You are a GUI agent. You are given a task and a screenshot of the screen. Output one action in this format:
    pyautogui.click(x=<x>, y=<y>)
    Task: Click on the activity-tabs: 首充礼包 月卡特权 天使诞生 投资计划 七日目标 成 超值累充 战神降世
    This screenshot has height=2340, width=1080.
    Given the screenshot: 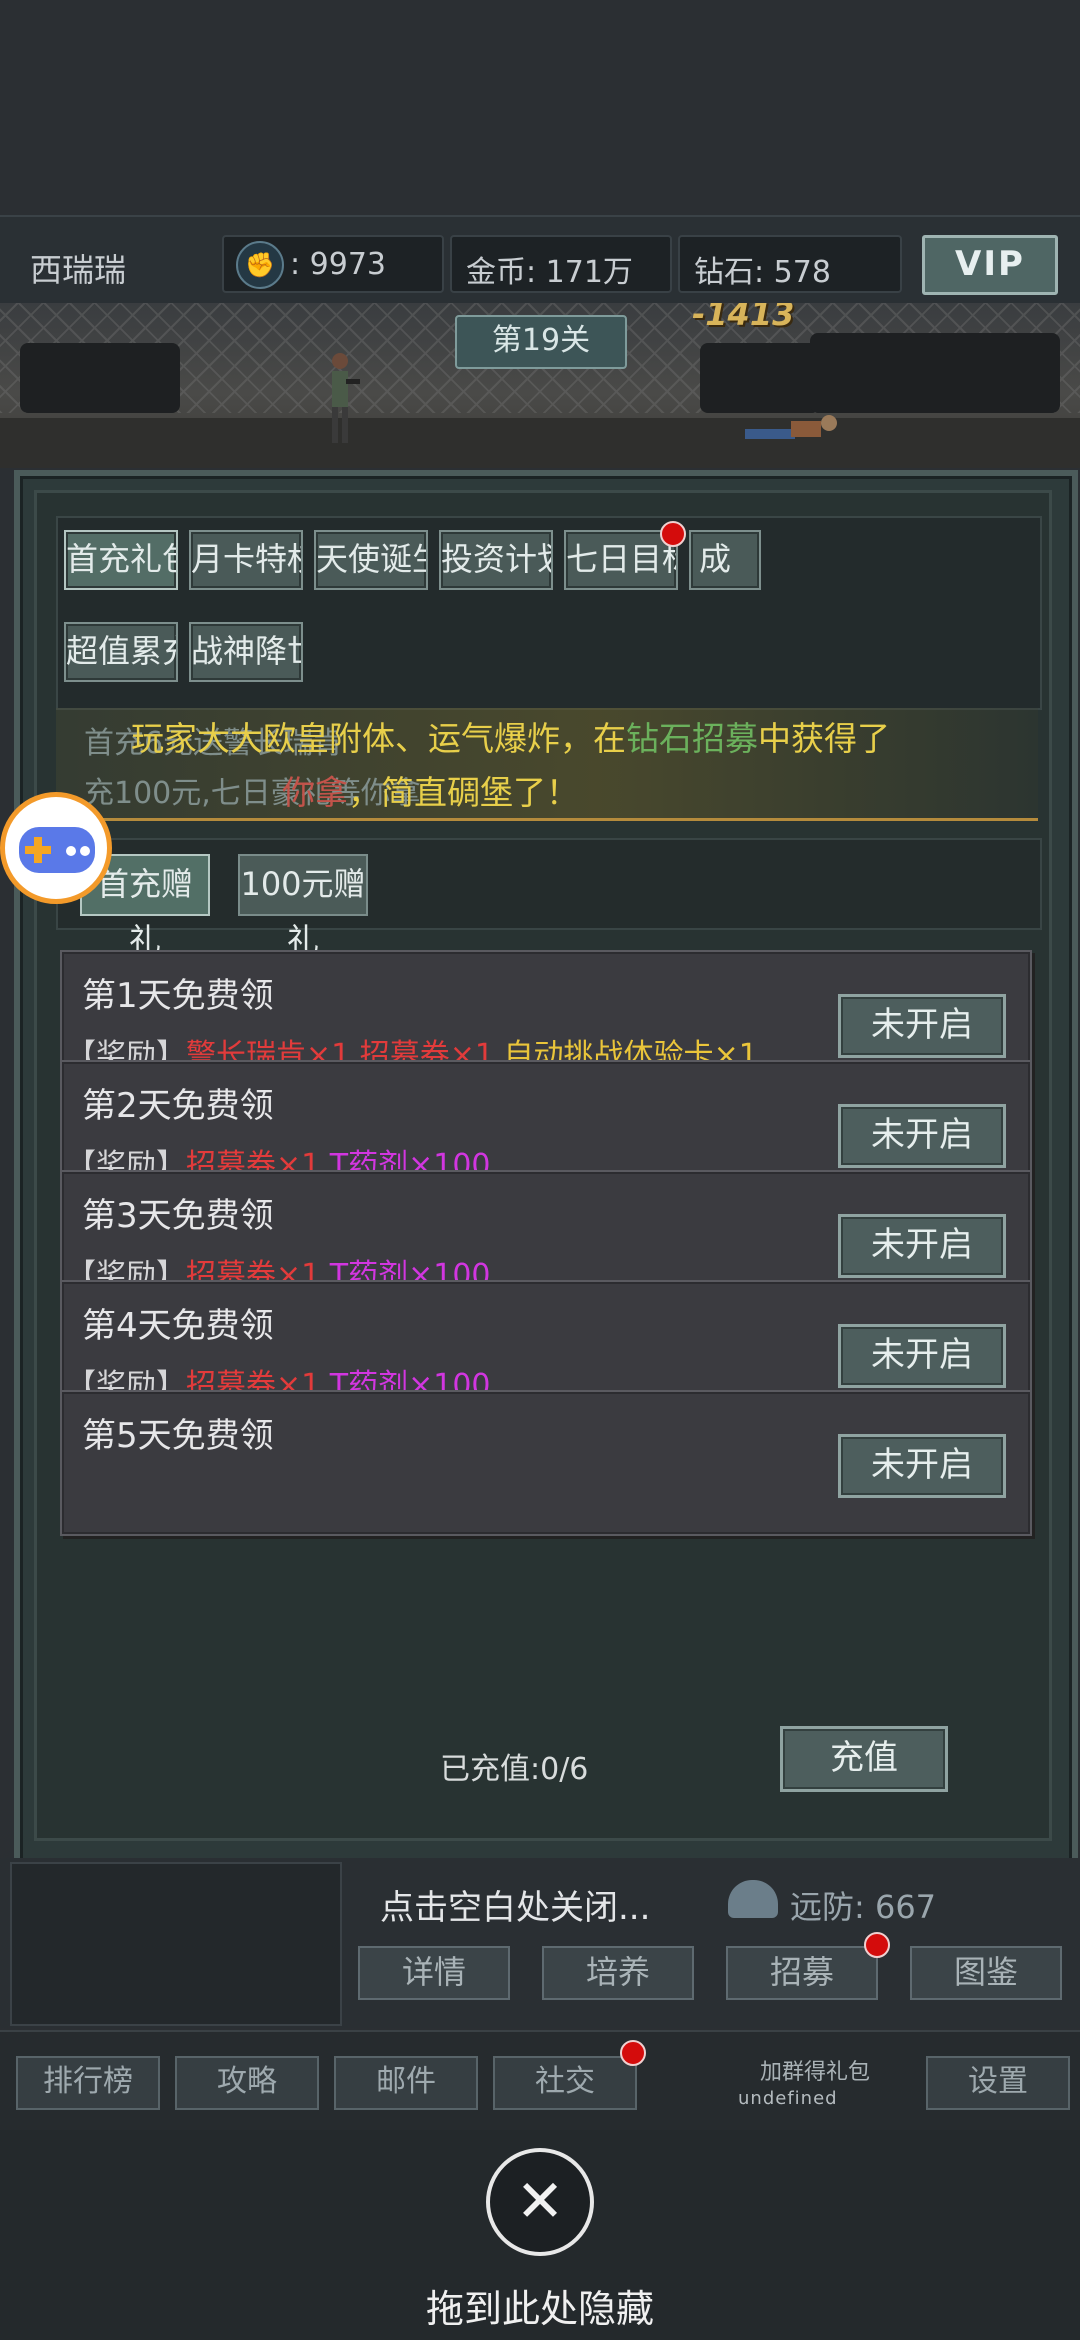 What is the action you would take?
    pyautogui.click(x=549, y=613)
    